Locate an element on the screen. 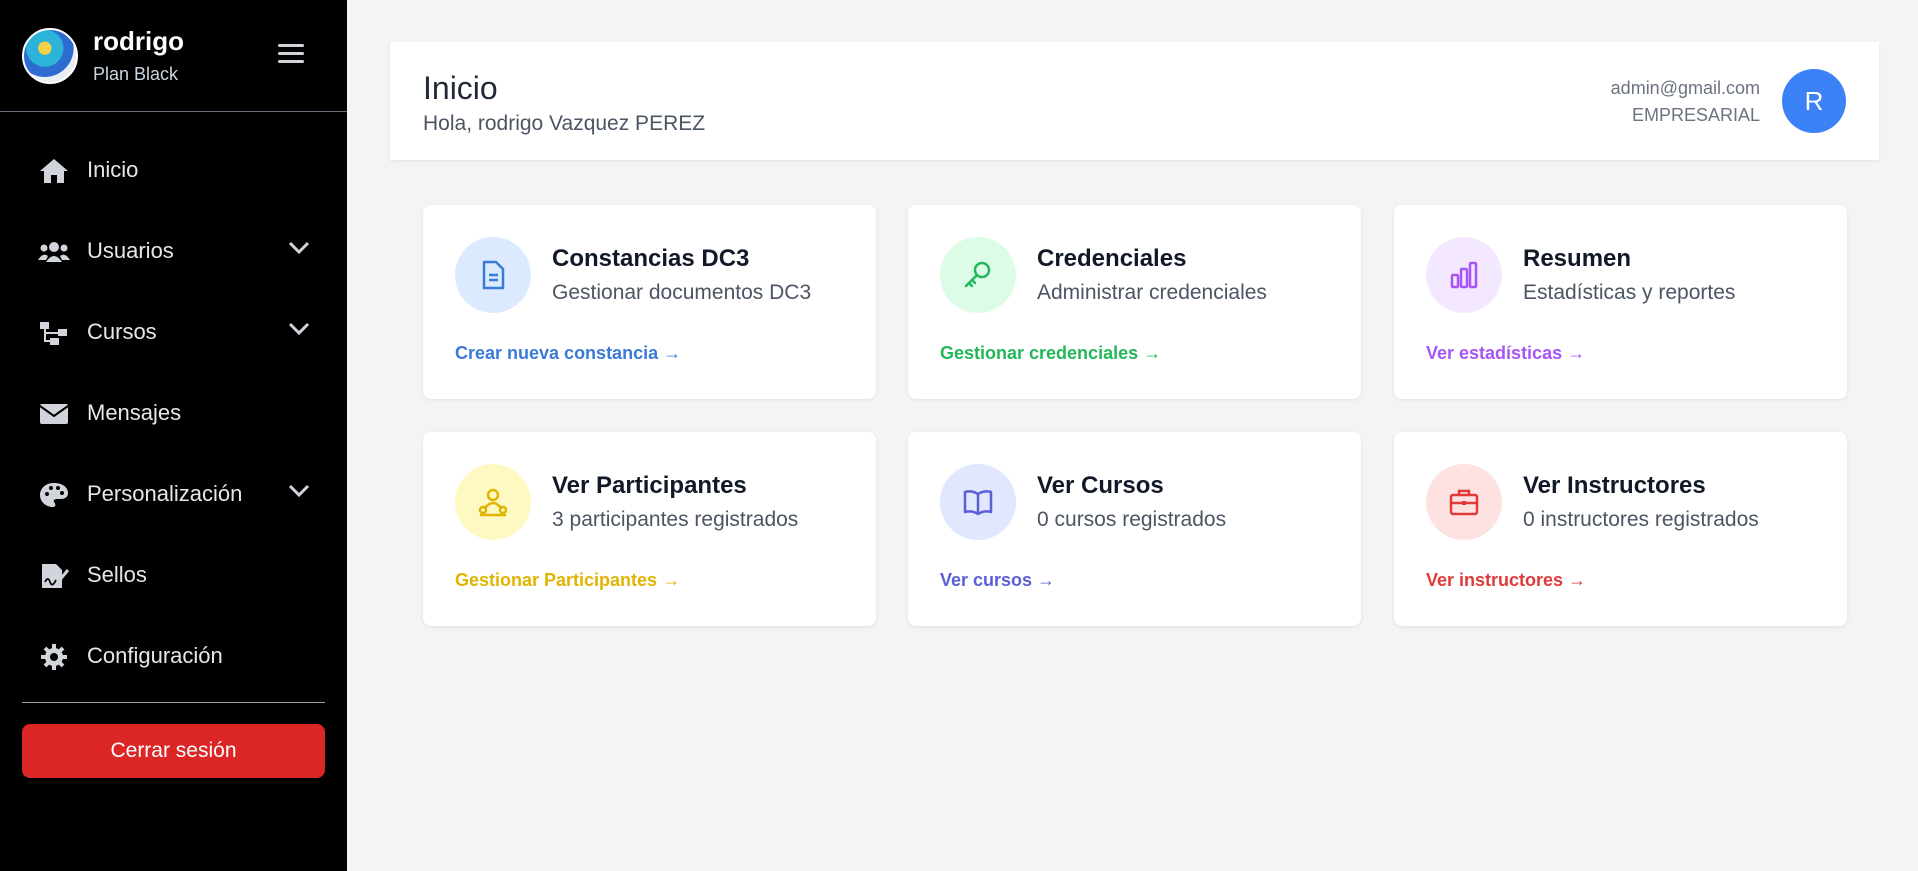 This screenshot has width=1918, height=871. card-subtitle: 0 instructores registrados is located at coordinates (1641, 519).